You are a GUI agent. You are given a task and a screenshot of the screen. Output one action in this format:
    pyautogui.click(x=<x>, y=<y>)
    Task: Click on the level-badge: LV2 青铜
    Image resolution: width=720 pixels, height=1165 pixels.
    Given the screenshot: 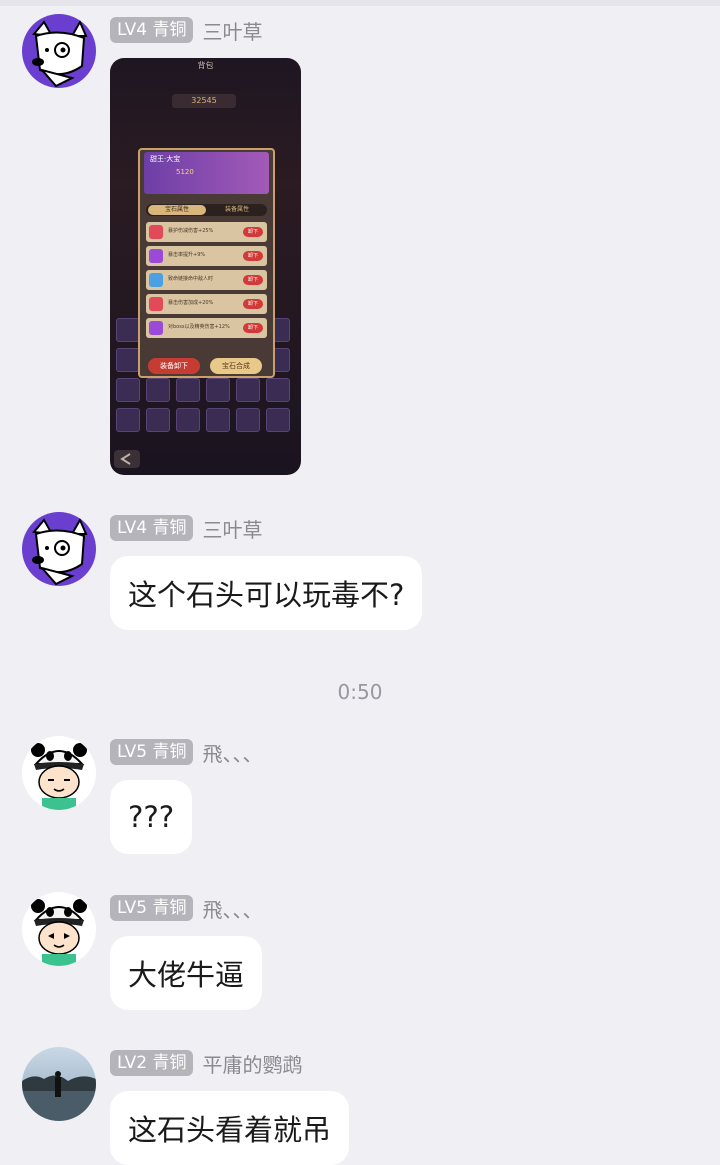 What is the action you would take?
    pyautogui.click(x=152, y=1063)
    